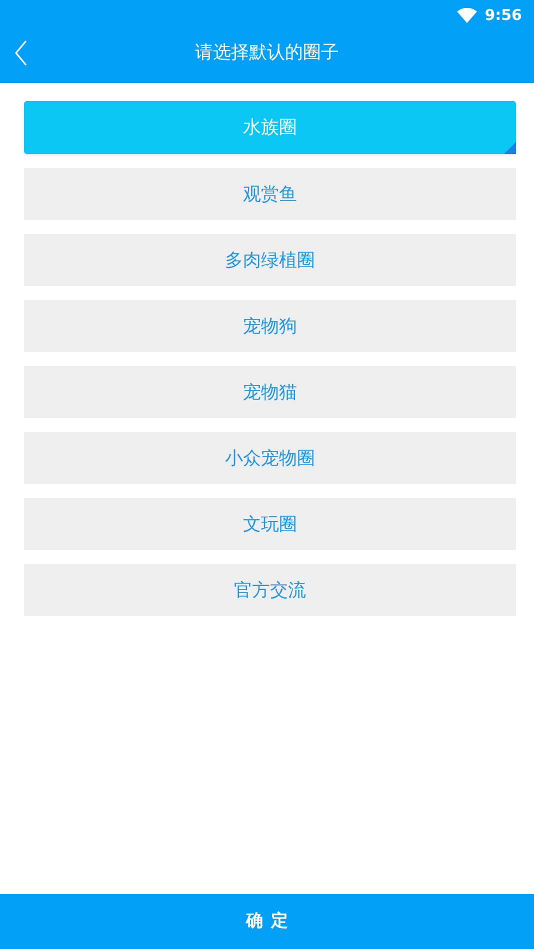  What do you see at coordinates (270, 392) in the screenshot?
I see `circle-option: 宠物猫` at bounding box center [270, 392].